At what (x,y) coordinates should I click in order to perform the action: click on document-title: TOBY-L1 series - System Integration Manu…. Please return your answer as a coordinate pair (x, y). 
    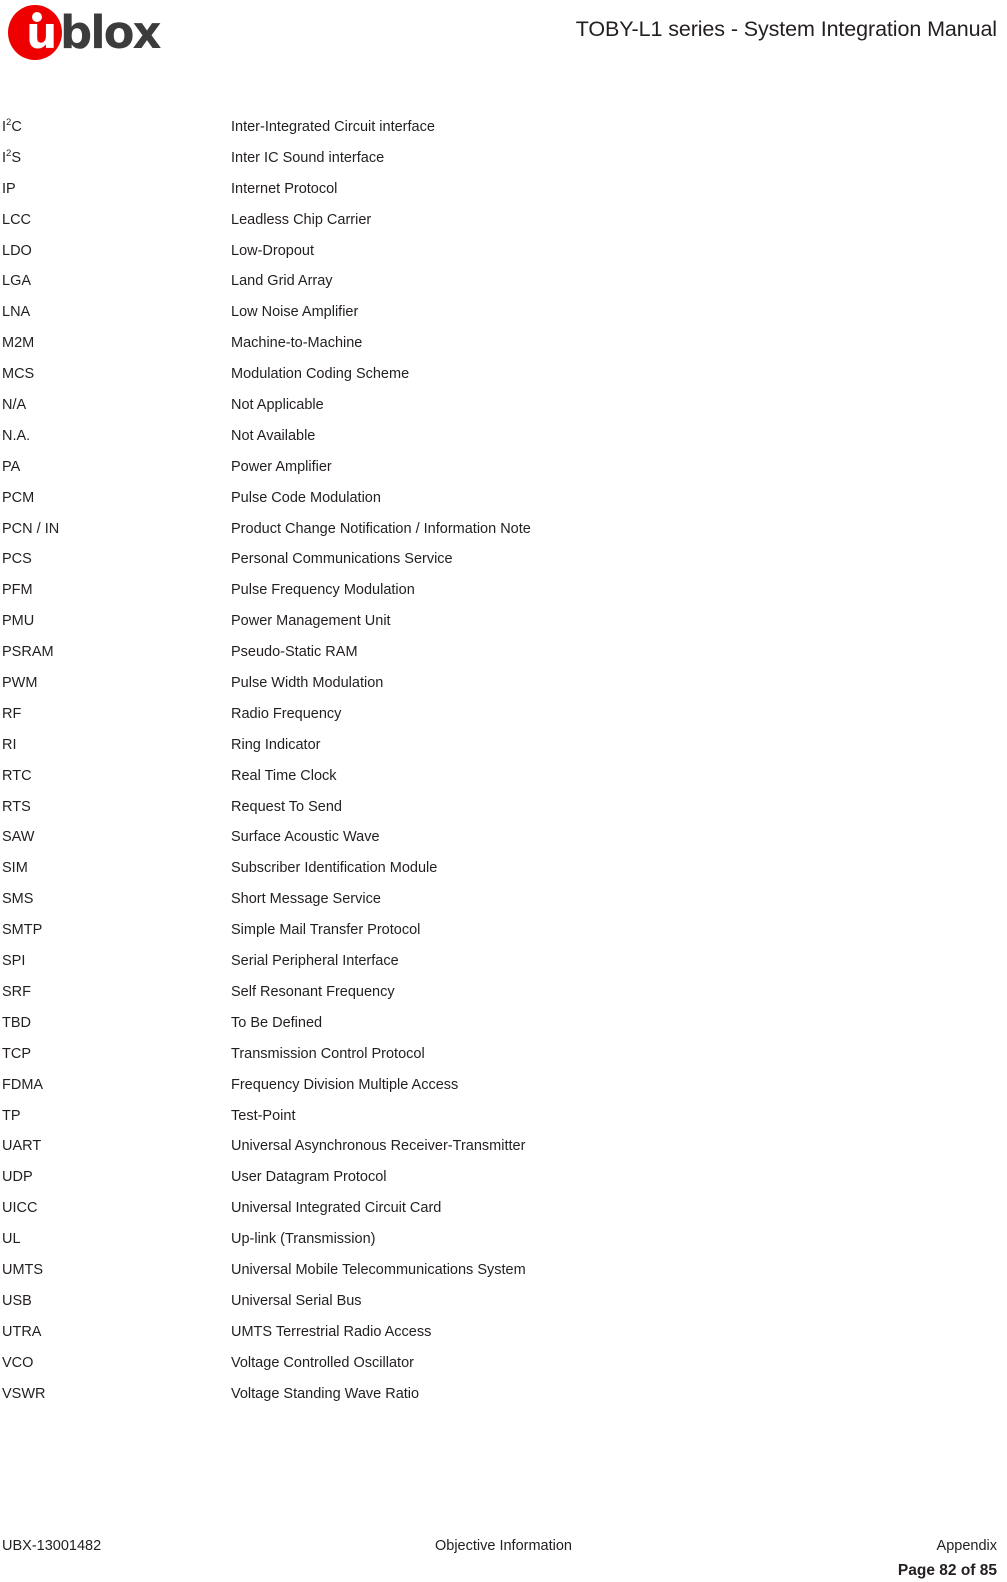
    Looking at the image, I should click on (786, 29).